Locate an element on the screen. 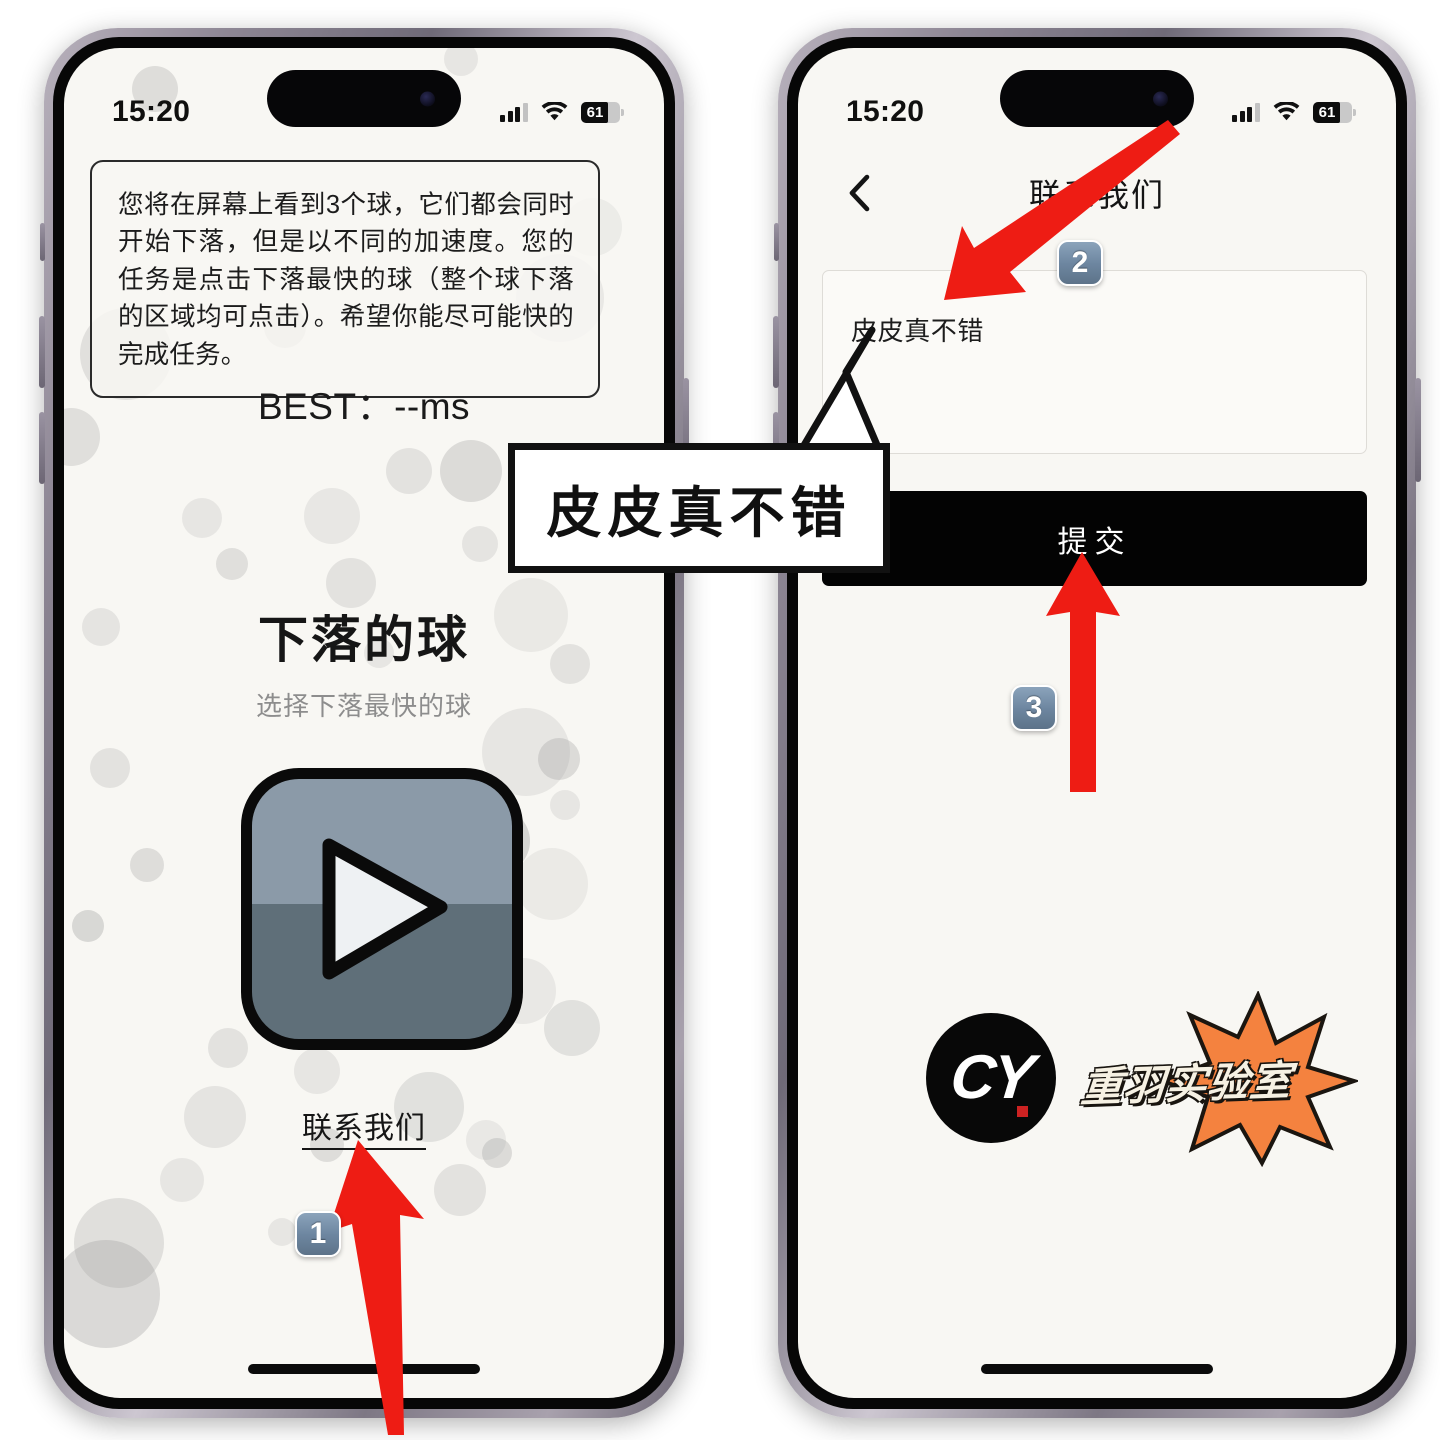 The height and width of the screenshot is (1440, 1440). page-title: 联系我们 is located at coordinates (1096, 195).